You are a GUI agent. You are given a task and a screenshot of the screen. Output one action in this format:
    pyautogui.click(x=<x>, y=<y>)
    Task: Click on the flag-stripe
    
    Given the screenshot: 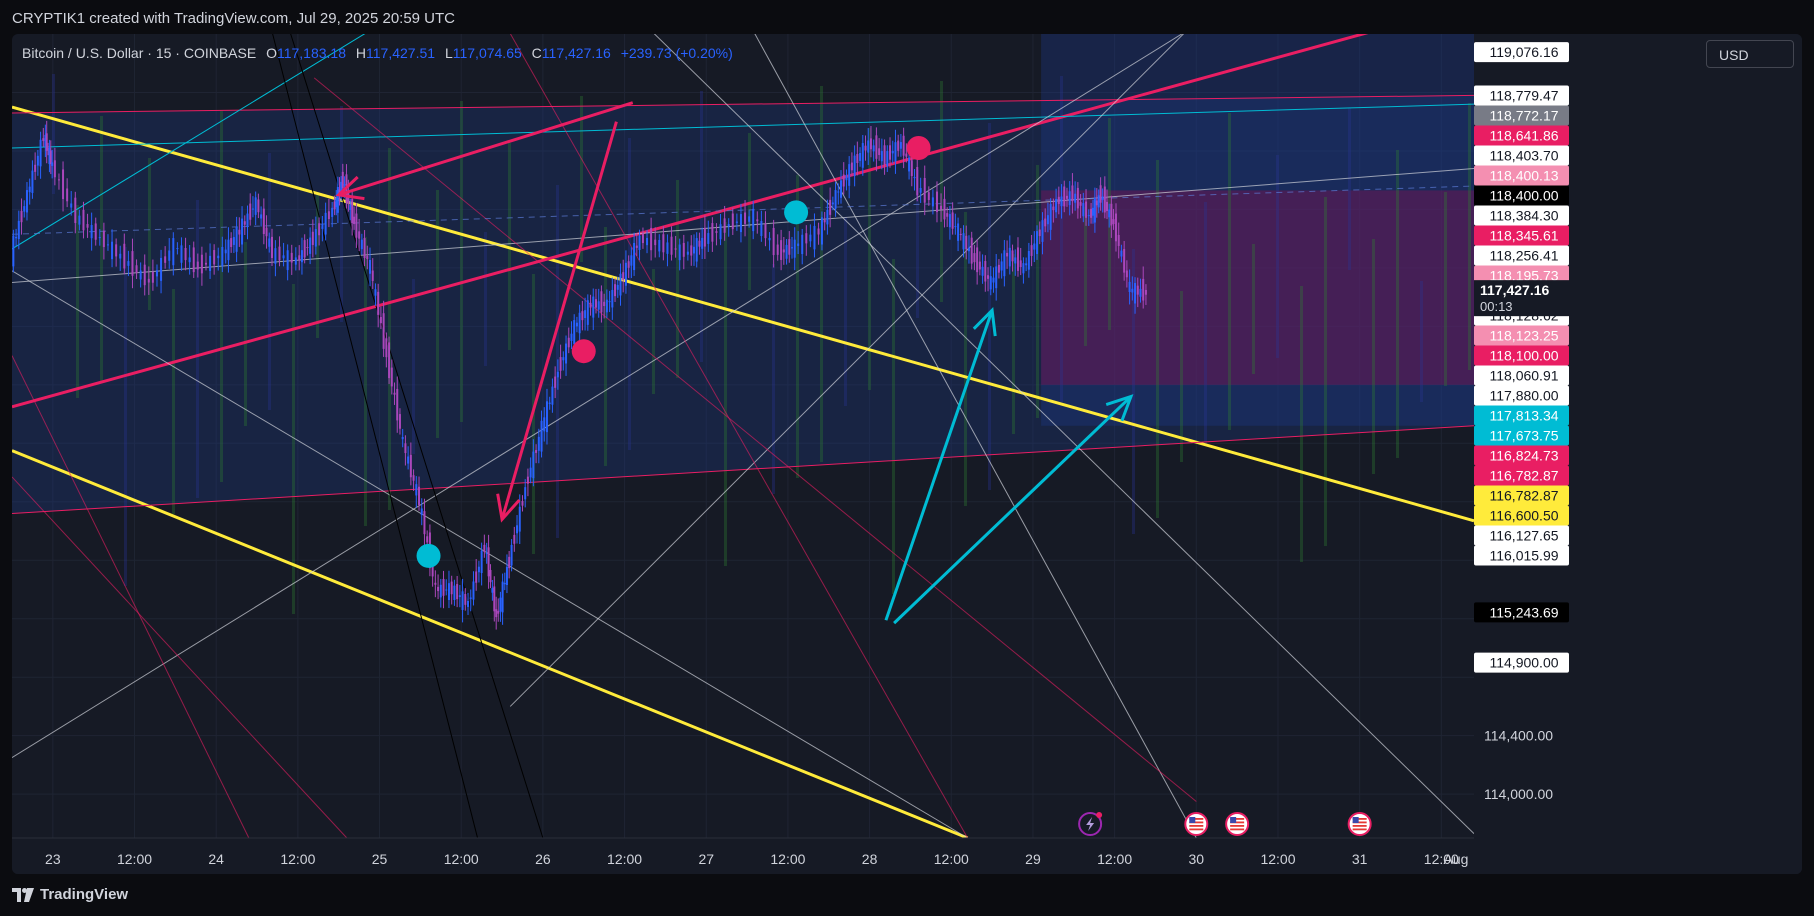 What is the action you would take?
    pyautogui.click(x=1196, y=829)
    